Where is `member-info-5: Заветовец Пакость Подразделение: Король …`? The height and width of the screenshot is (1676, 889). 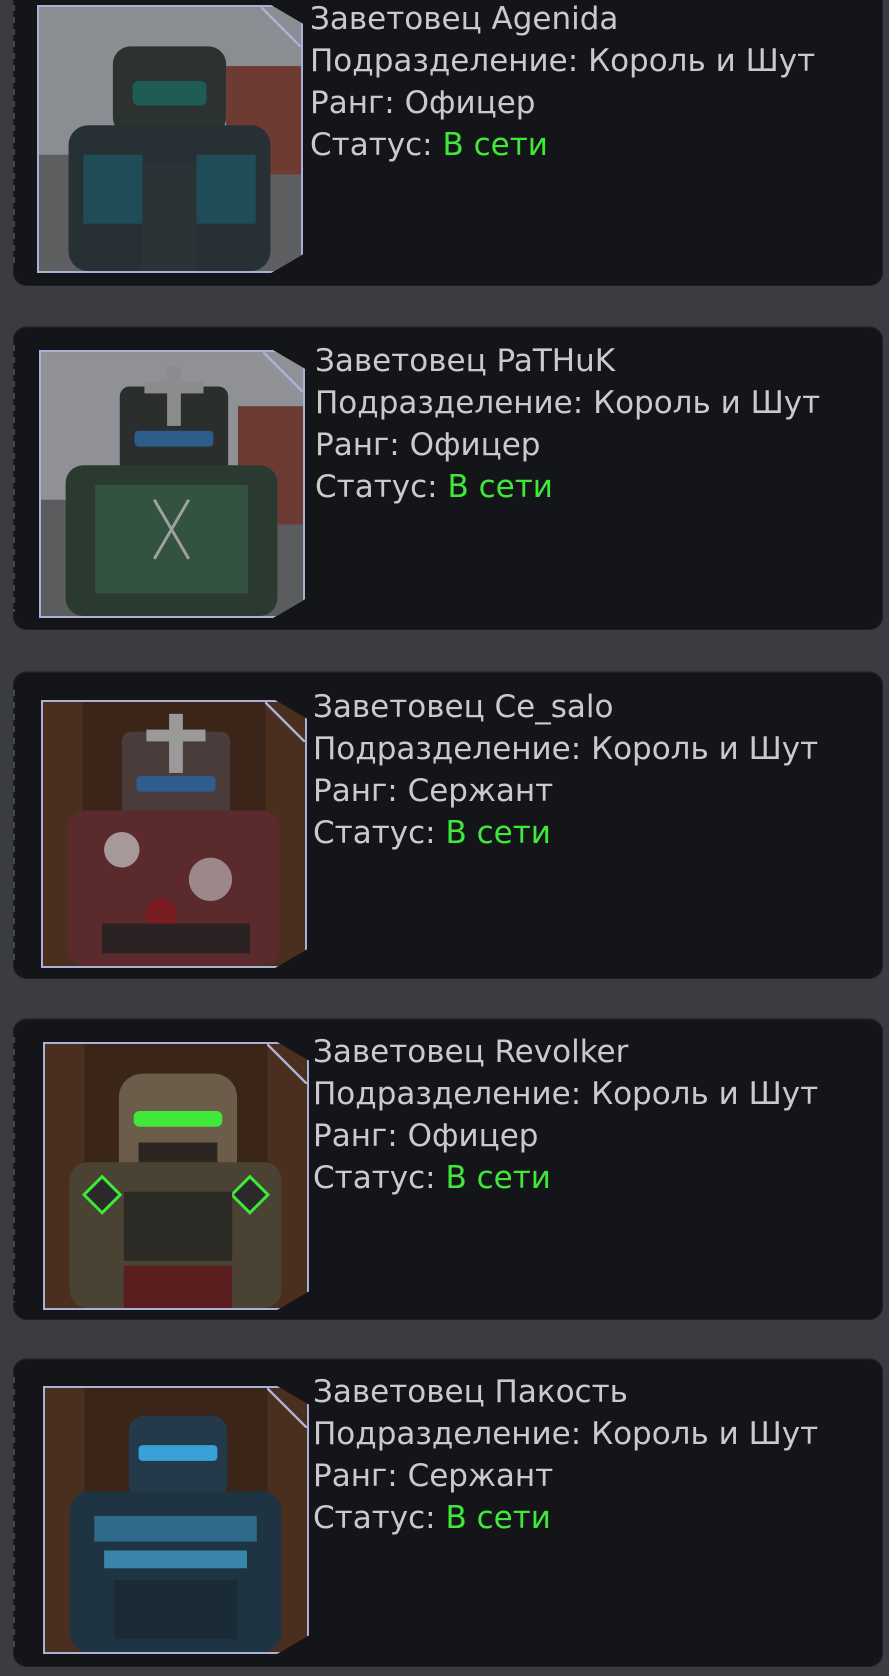
member-info-5: Заветовец Пакость Подразделение: Король … is located at coordinates (565, 1455).